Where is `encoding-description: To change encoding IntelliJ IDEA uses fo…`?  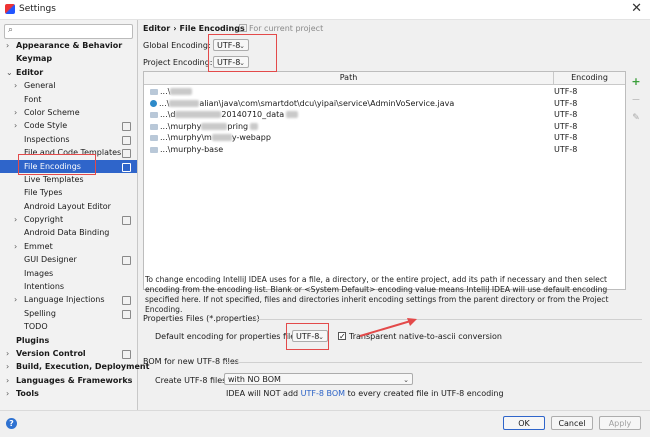 encoding-description: To change encoding IntelliJ IDEA uses fo… is located at coordinates (377, 294).